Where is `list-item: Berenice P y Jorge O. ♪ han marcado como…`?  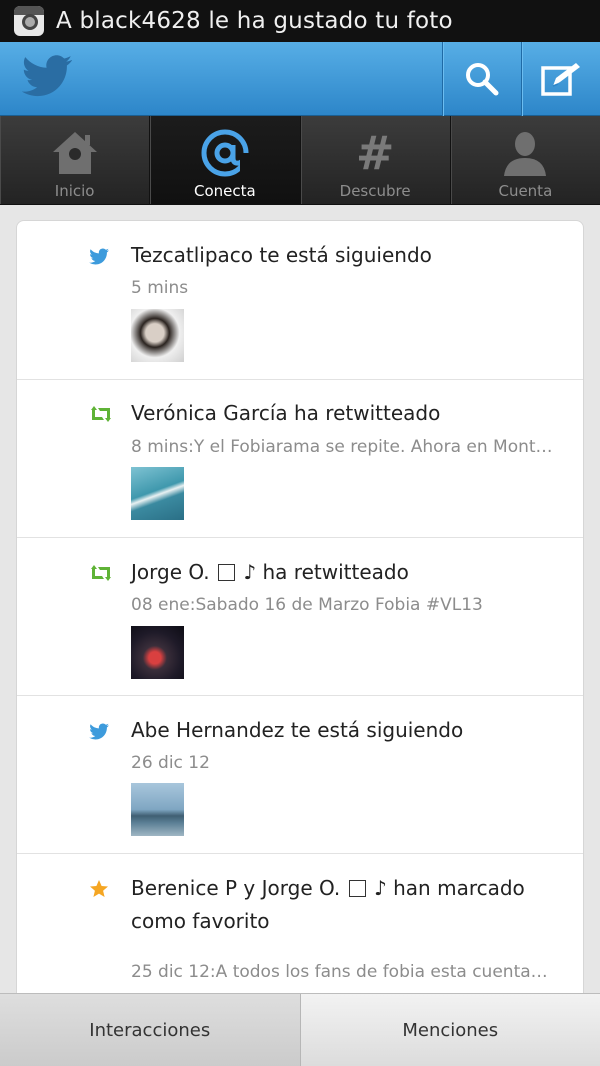 list-item: Berenice P y Jorge O. ♪ han marcado como… is located at coordinates (300, 931).